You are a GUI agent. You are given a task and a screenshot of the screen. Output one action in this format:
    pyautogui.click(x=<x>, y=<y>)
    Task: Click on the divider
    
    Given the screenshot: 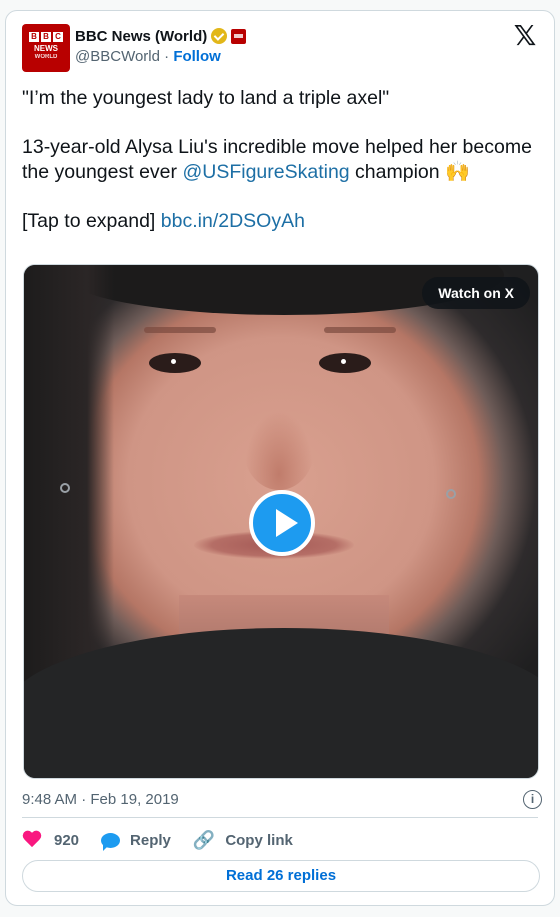 What is the action you would take?
    pyautogui.click(x=280, y=817)
    